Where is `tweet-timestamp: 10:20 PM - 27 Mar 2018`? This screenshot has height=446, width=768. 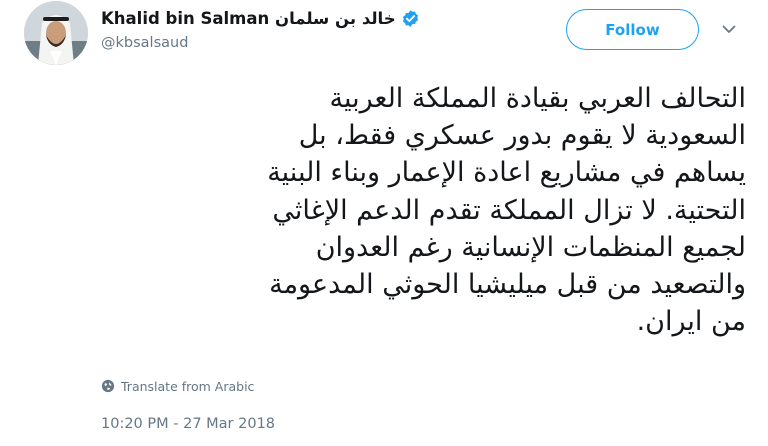
tweet-timestamp: 10:20 PM - 27 Mar 2018 is located at coordinates (188, 424).